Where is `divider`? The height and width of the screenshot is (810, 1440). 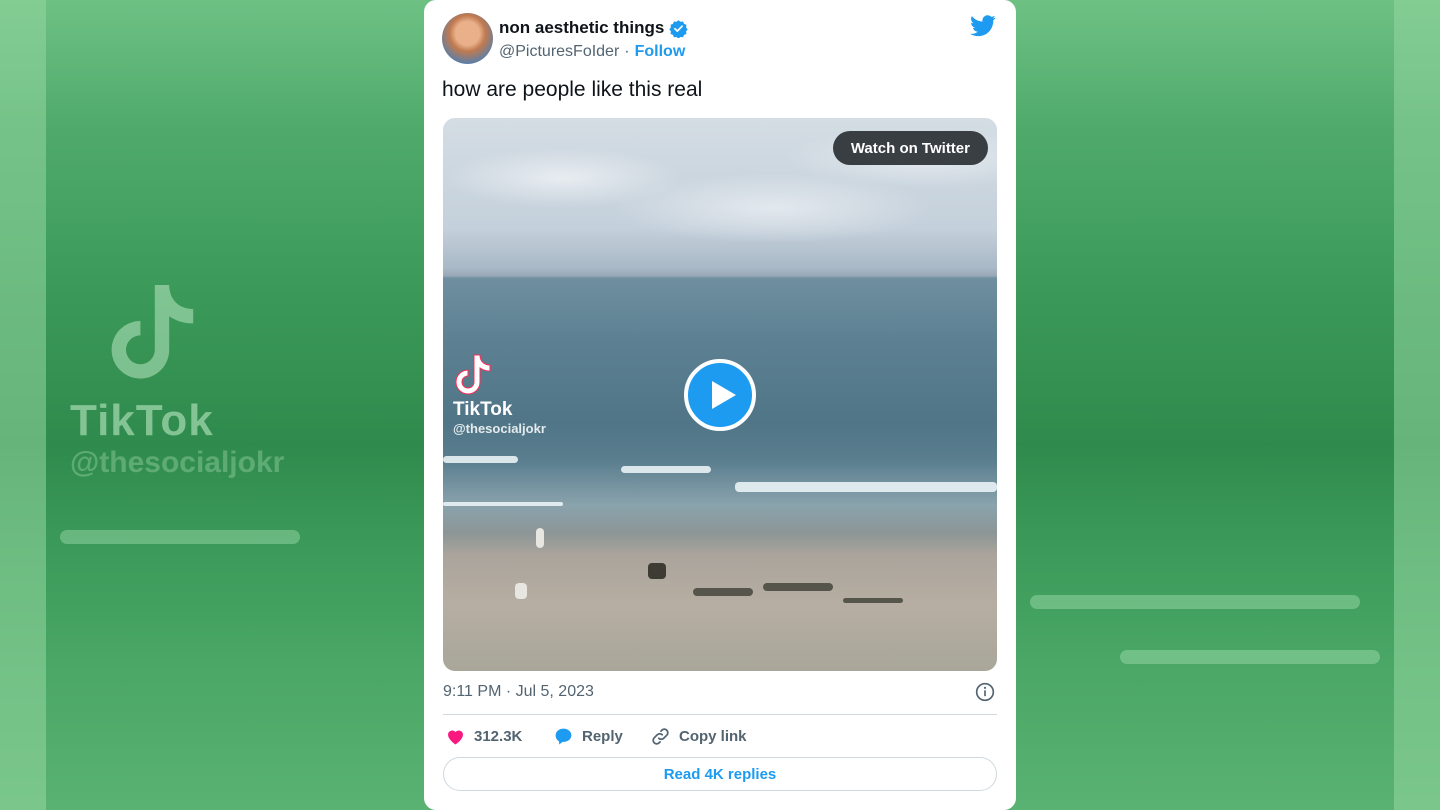
divider is located at coordinates (720, 714).